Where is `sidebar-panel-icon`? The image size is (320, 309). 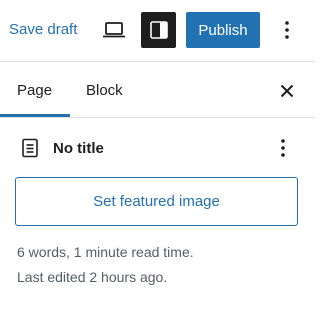 sidebar-panel-icon is located at coordinates (158, 30).